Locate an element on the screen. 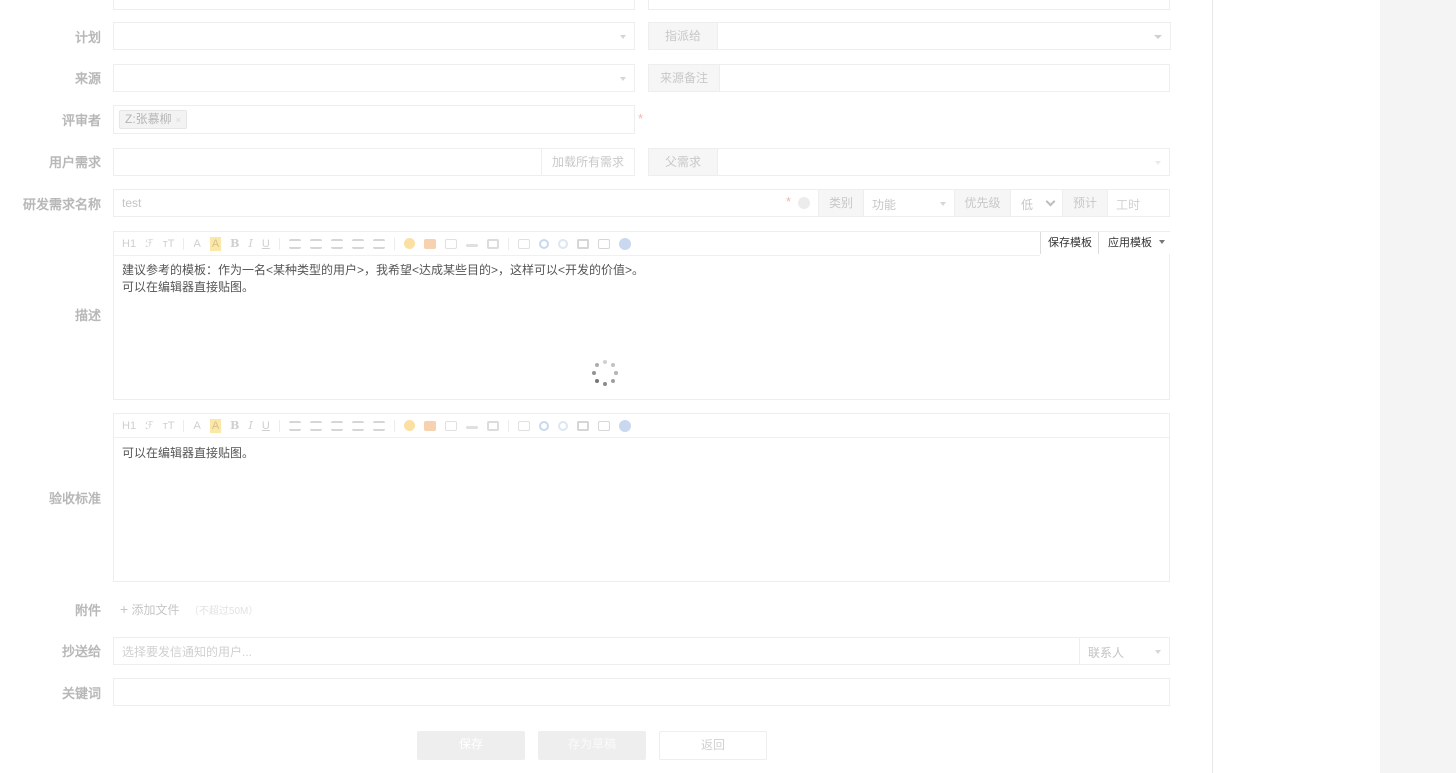 The height and width of the screenshot is (773, 1456). description-line-2: 可以在编辑器直接贴图。 is located at coordinates (188, 287).